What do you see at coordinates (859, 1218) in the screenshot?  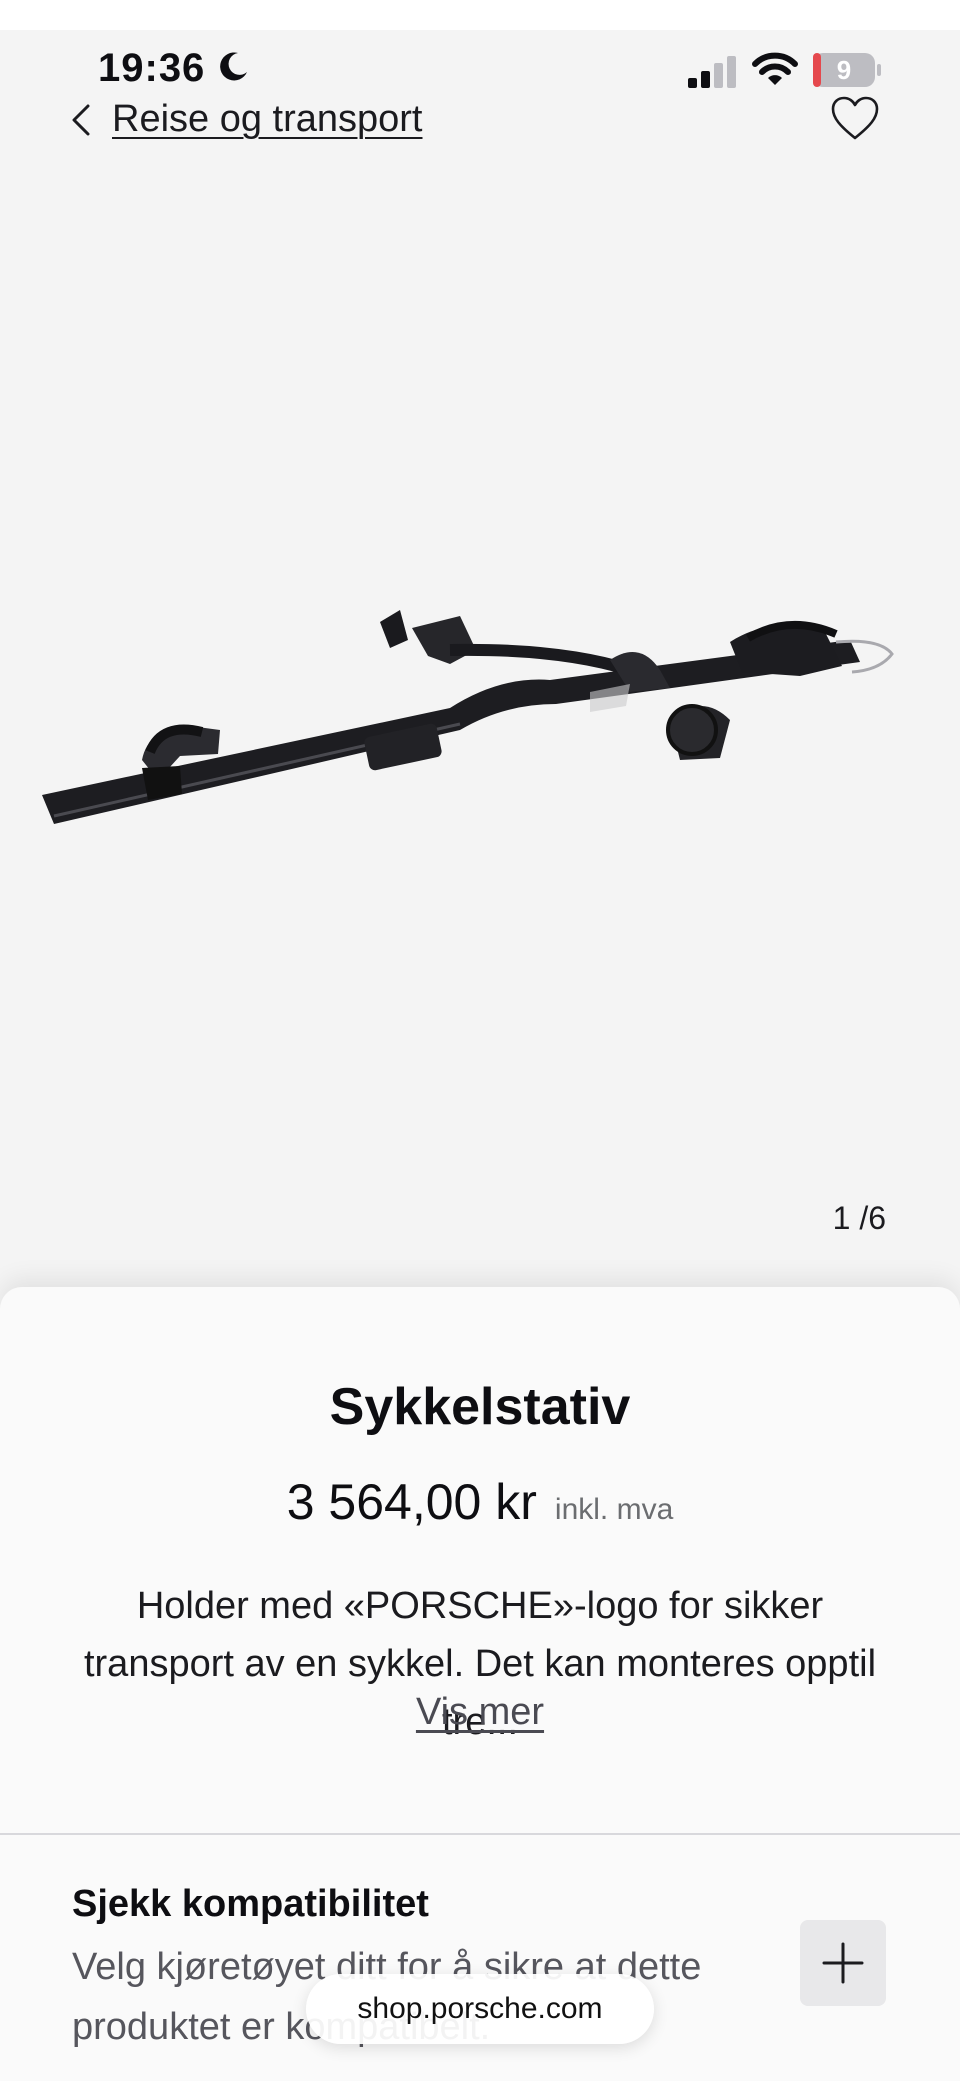 I see `image-counter: 1 /6` at bounding box center [859, 1218].